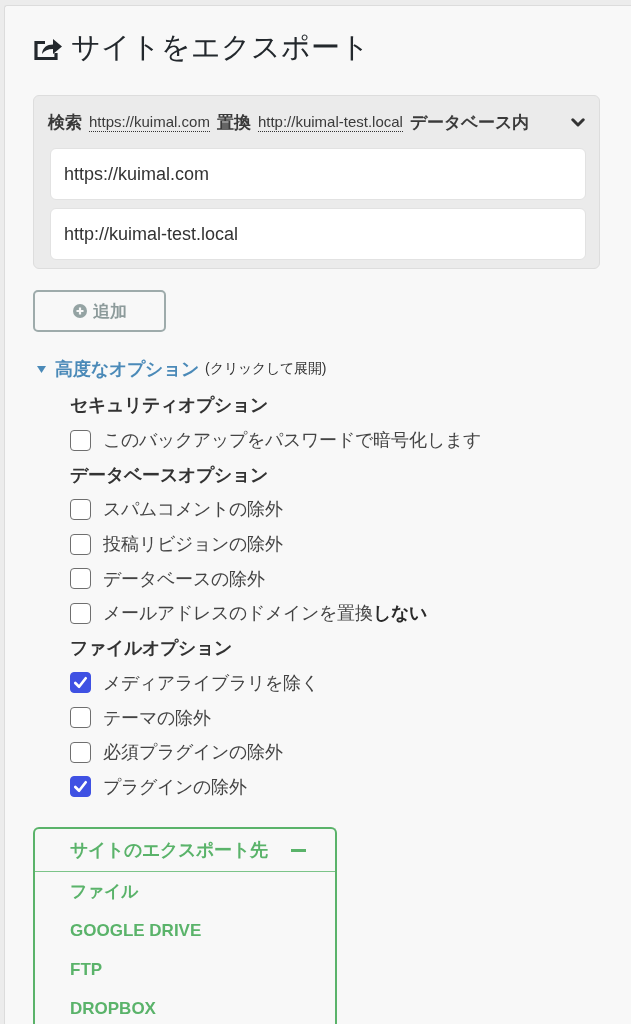  I want to click on page-title: サイトをエクスポート, so click(220, 47).